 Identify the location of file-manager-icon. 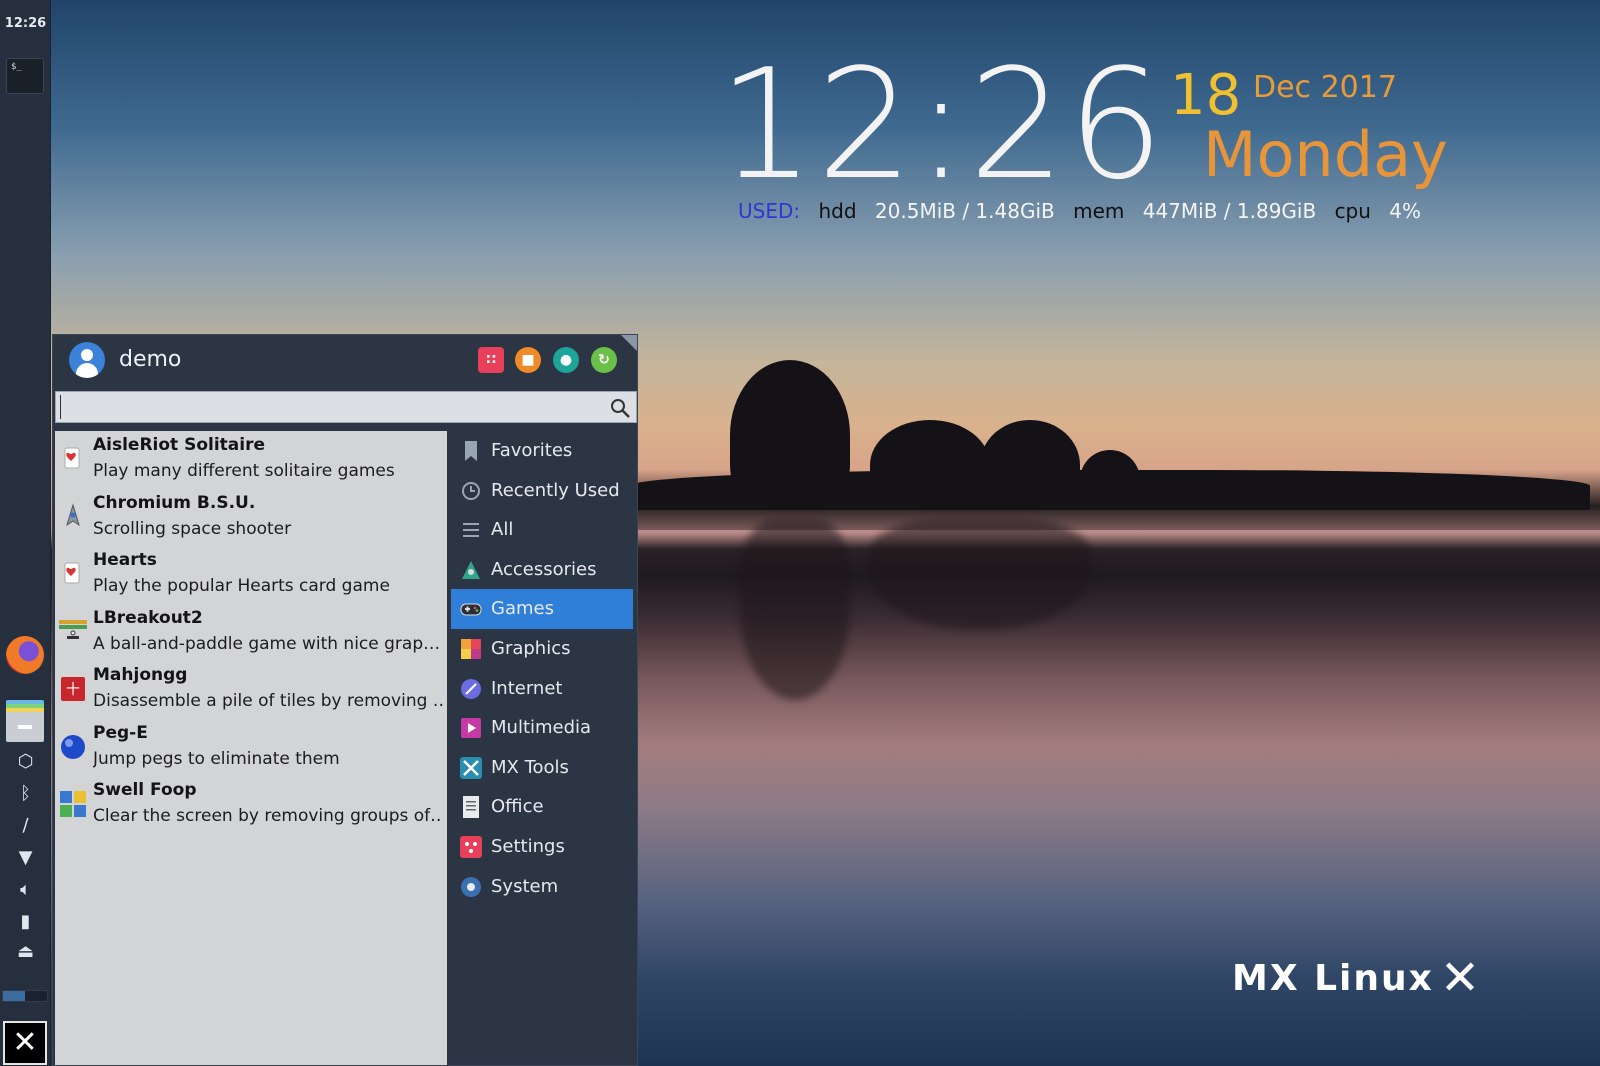
(25, 721).